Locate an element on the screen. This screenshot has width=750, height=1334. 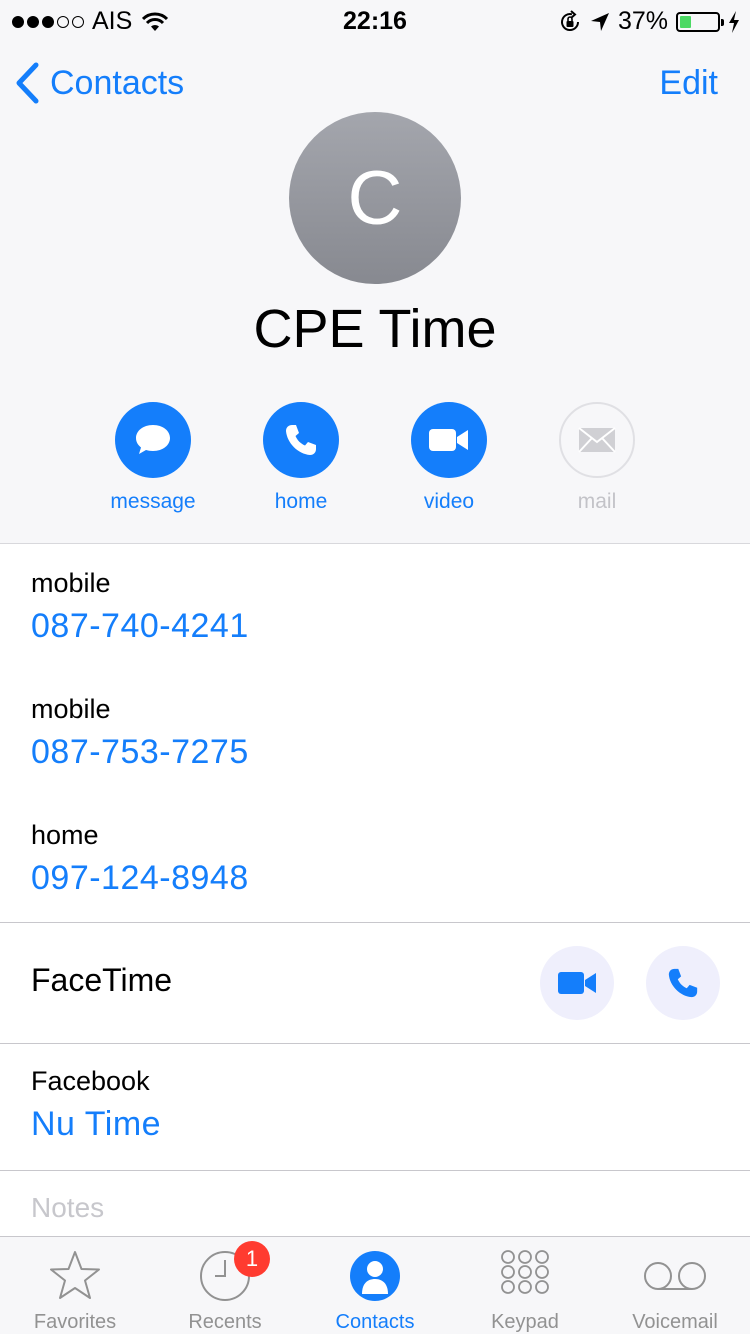
tab-contacts: Contacts is located at coordinates (375, 1290).